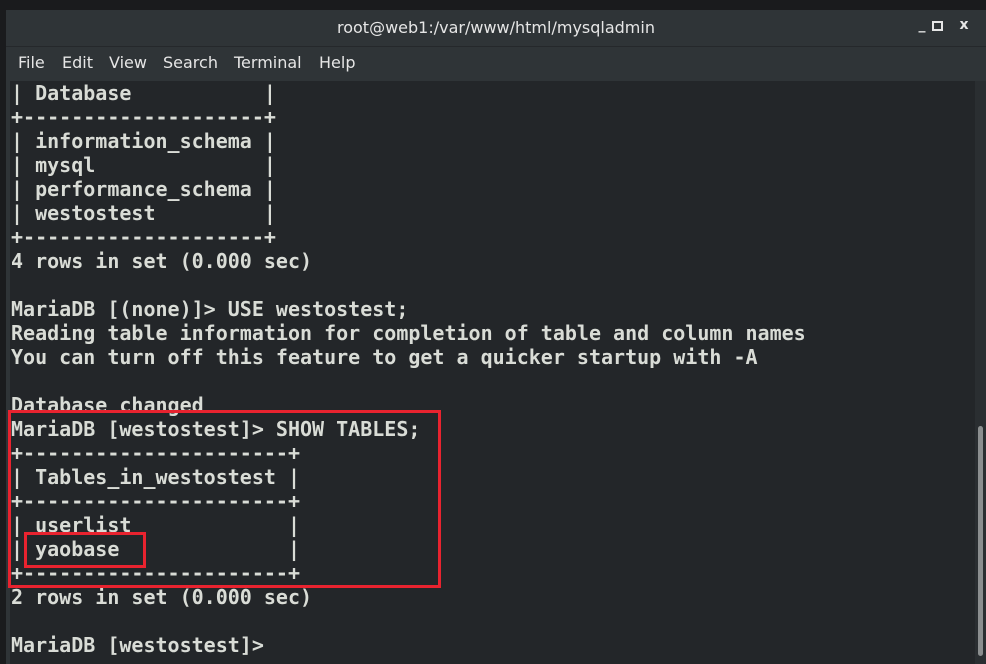 Image resolution: width=986 pixels, height=664 pixels. Describe the element at coordinates (932, 26) in the screenshot. I see `maximize-button` at that location.